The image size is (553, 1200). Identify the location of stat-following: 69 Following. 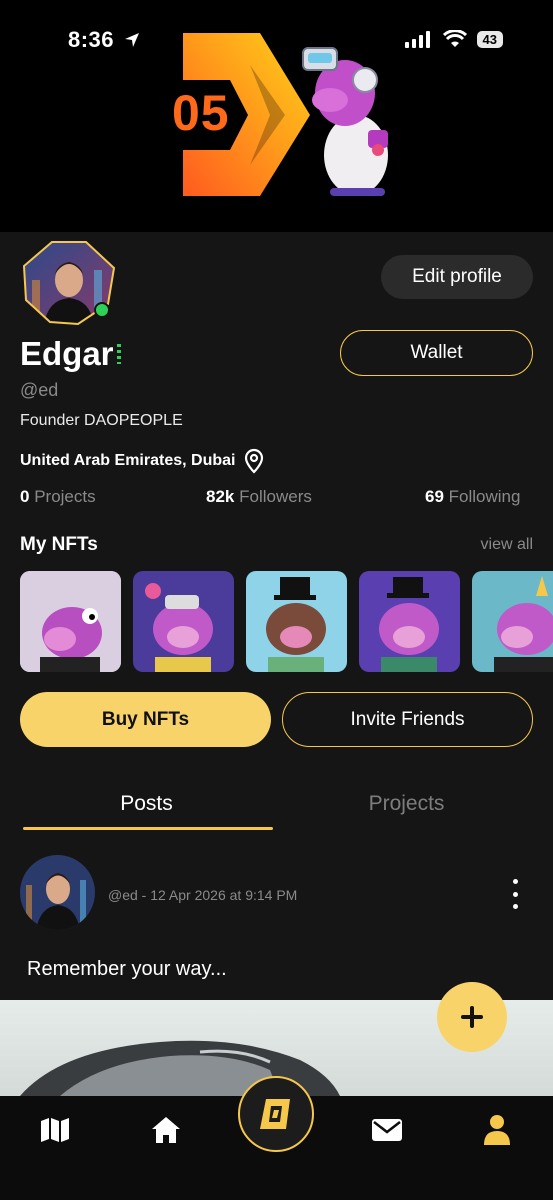
(472, 497).